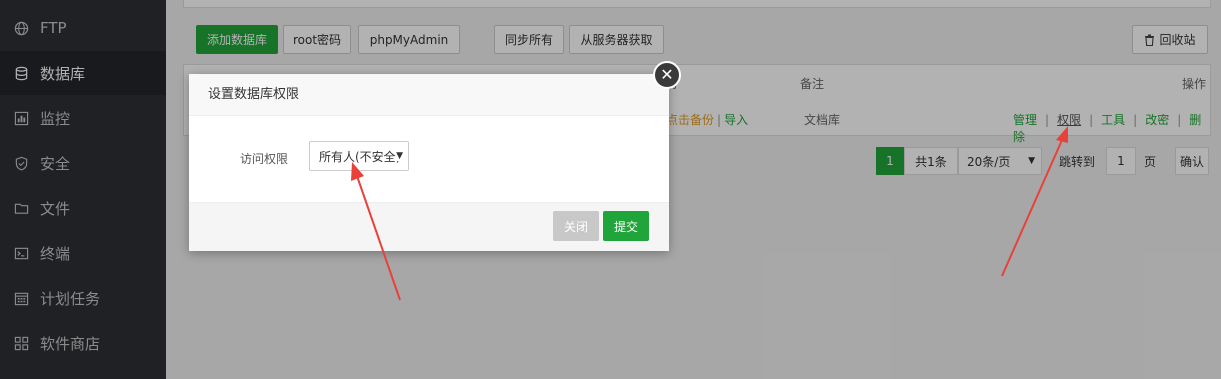 This screenshot has height=379, width=1221. I want to click on access-select-value: 所有人(不安全), so click(360, 156).